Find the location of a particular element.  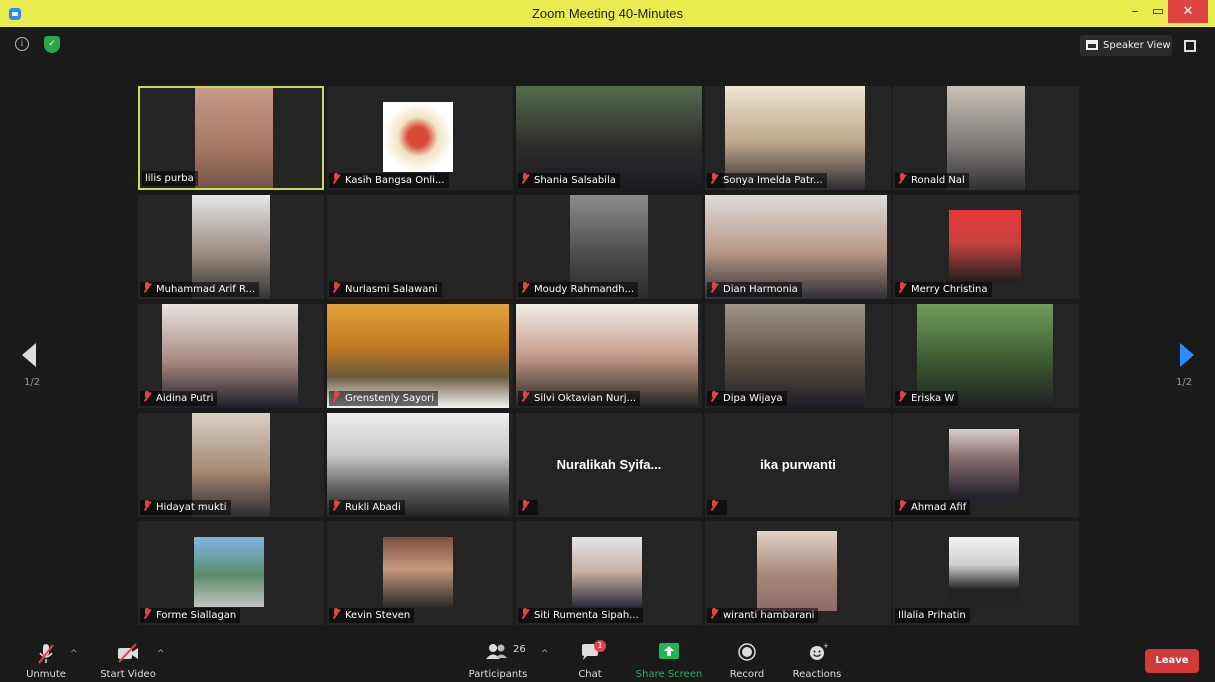

participant-name: Illalia Prihatin is located at coordinates (932, 615).